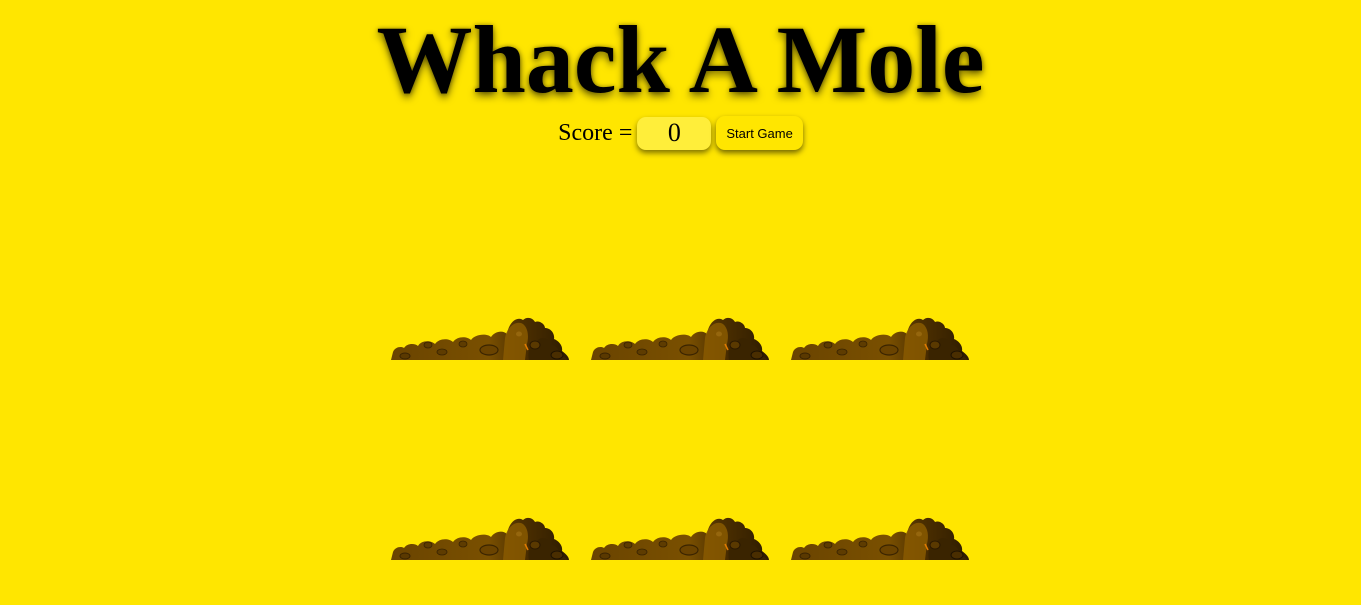 The height and width of the screenshot is (605, 1361). I want to click on score-bar: Score = 0 Start Game, so click(680, 133).